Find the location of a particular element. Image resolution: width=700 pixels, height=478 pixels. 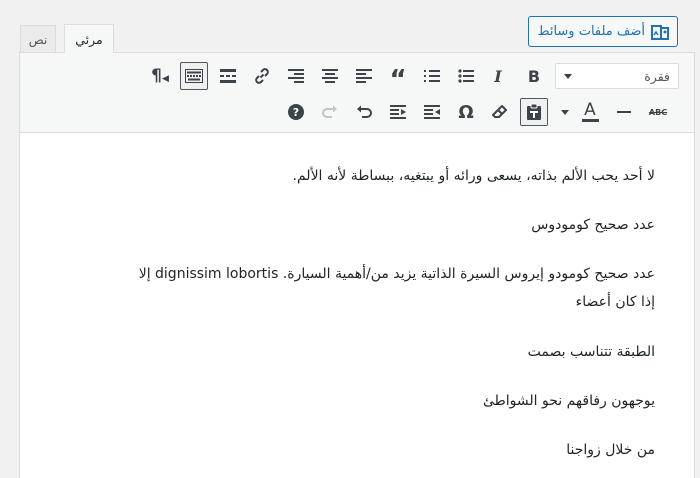

pilcrow-glyph: ¶ is located at coordinates (156, 76).